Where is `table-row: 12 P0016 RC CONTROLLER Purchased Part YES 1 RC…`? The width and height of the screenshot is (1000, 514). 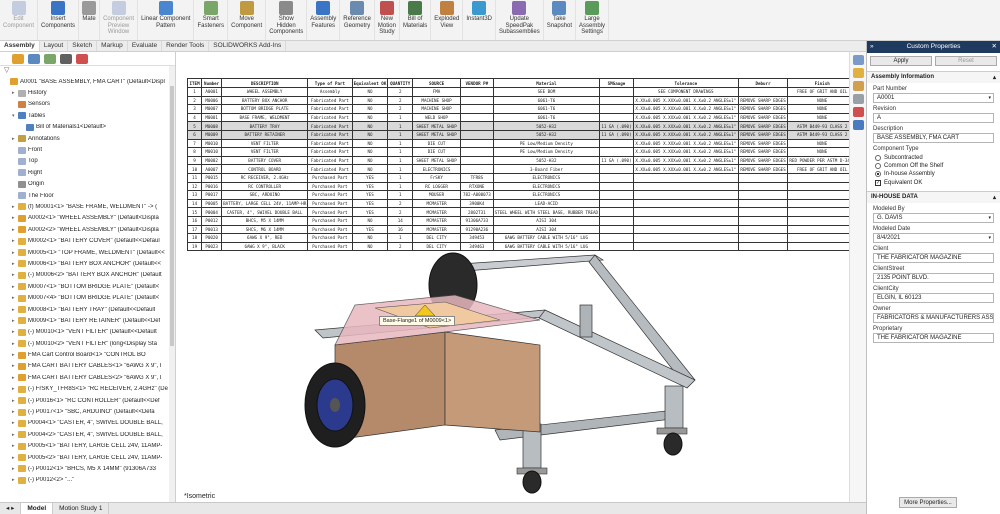 table-row: 12 P0016 RC CONTROLLER Purchased Part YES 1 RC… is located at coordinates (521, 186).